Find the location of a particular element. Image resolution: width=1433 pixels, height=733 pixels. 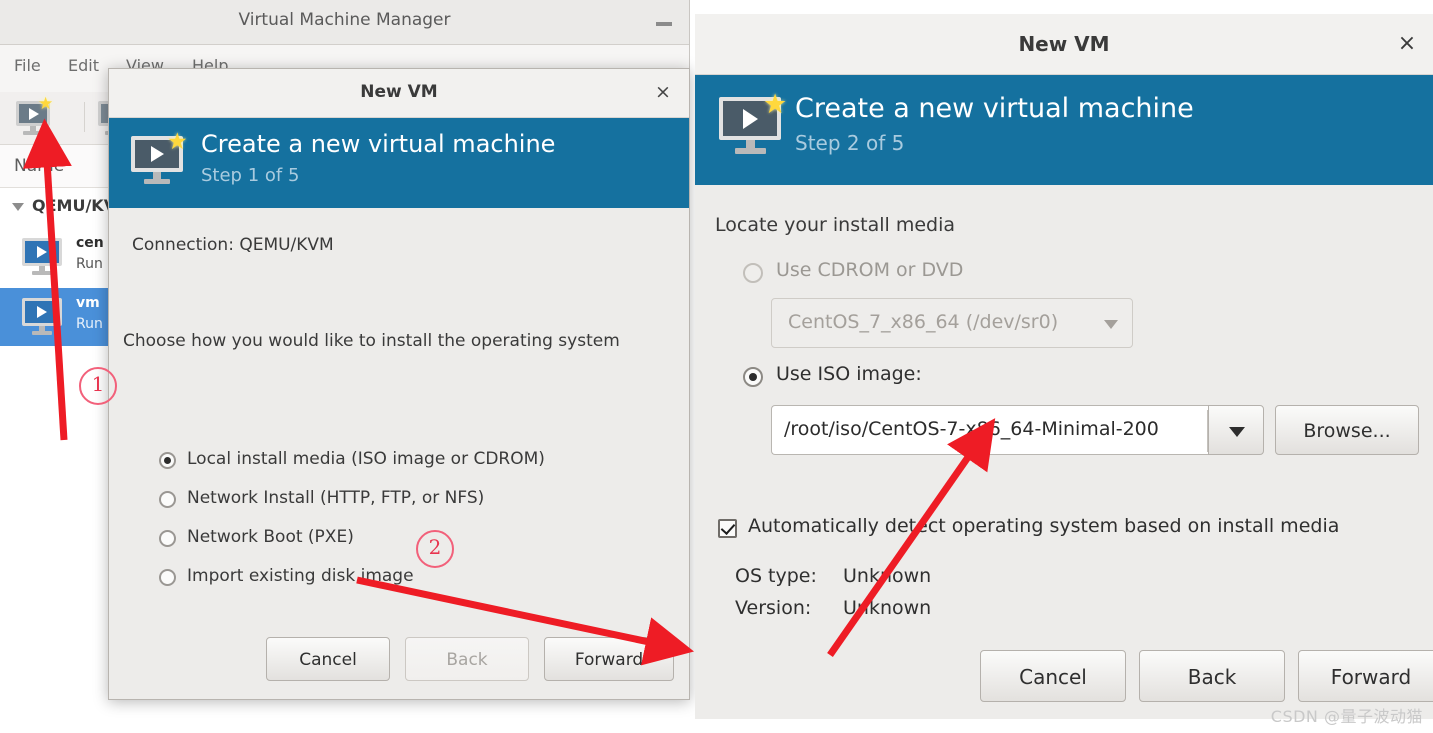

annotation-marker-2: 2 is located at coordinates (435, 549).